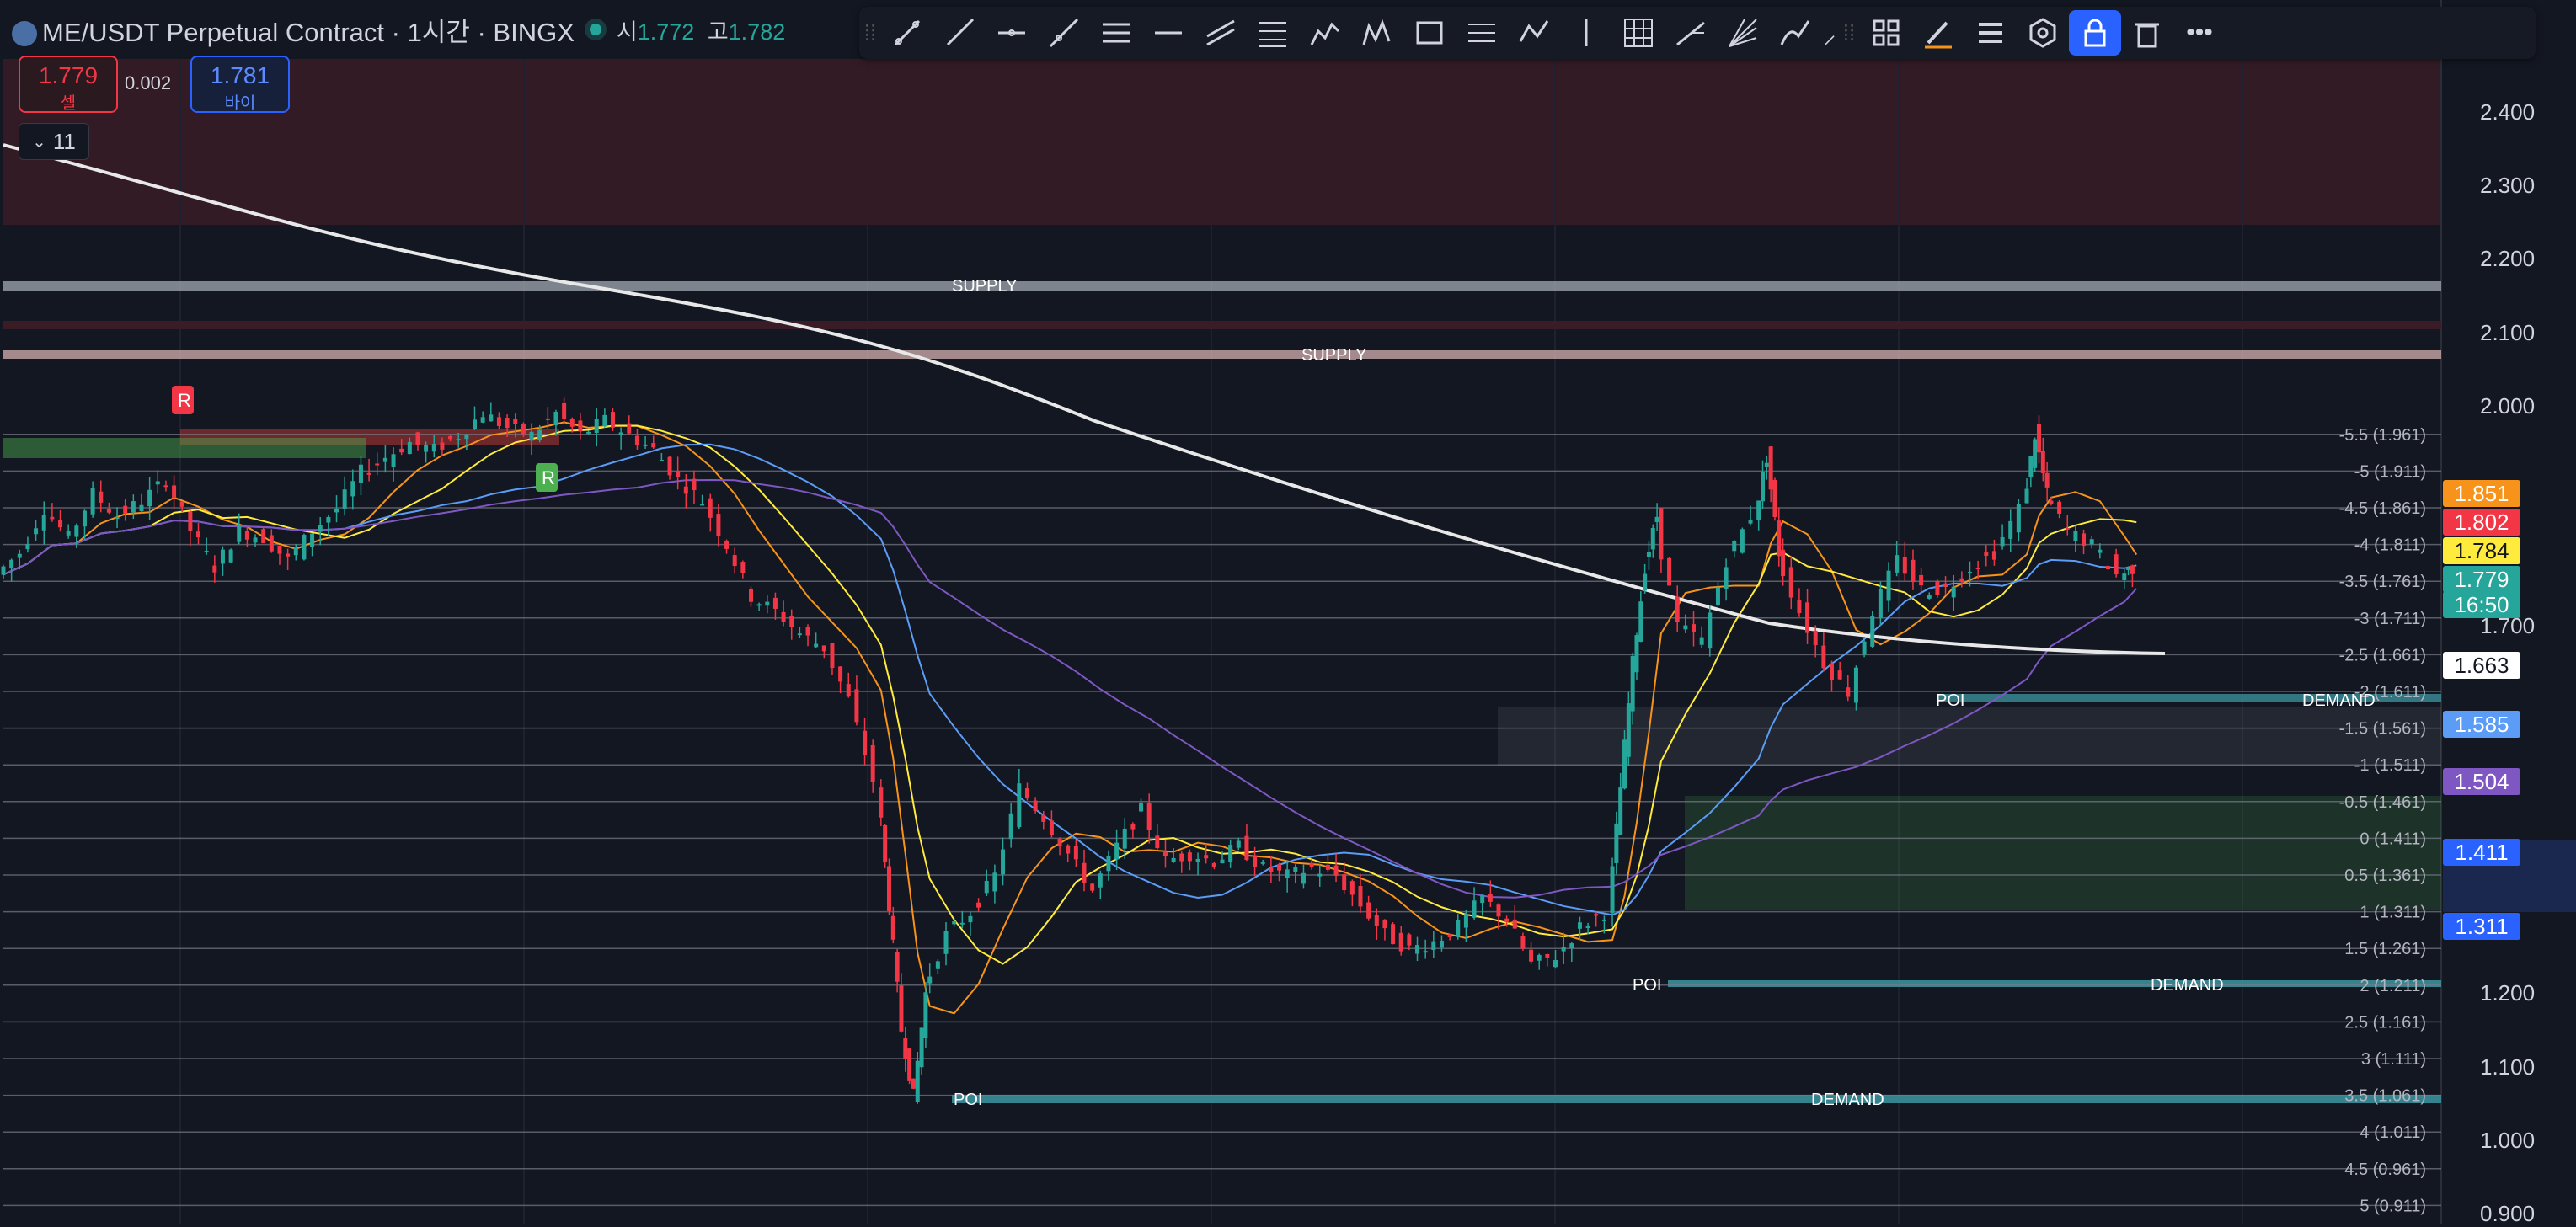  What do you see at coordinates (293, 30) in the screenshot?
I see `symbol-title: ME/USDT Perpetual Contract · 1시간 · BINGX` at bounding box center [293, 30].